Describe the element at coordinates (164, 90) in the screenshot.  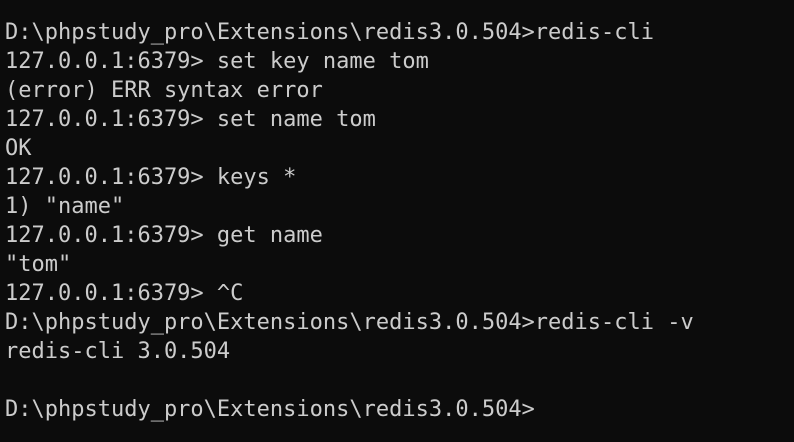
I see `terminal-line-error: (error) ERR syntax error` at that location.